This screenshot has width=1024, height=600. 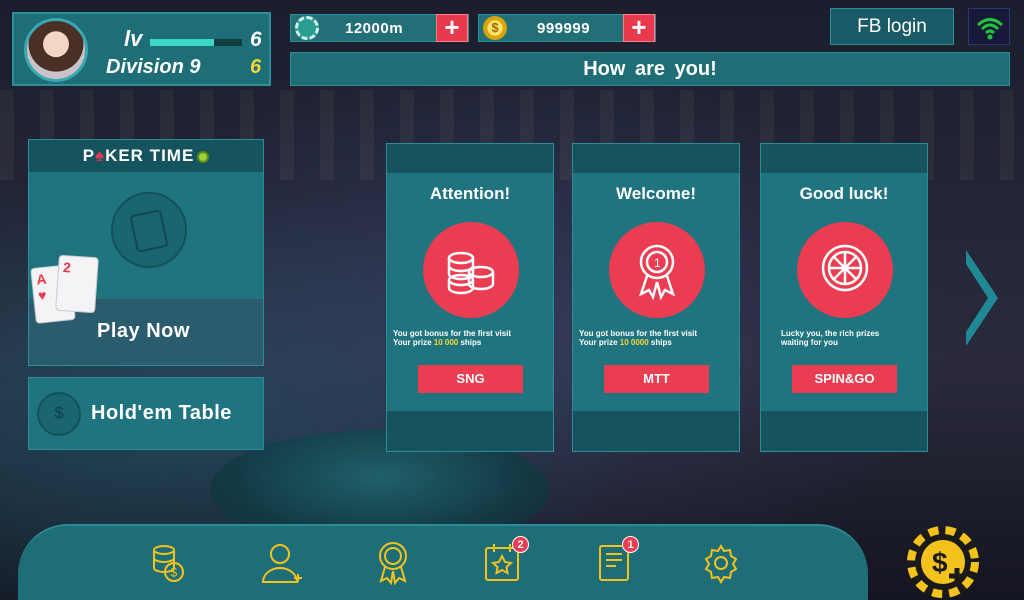 I want to click on svg-text: 1, so click(x=657, y=263).